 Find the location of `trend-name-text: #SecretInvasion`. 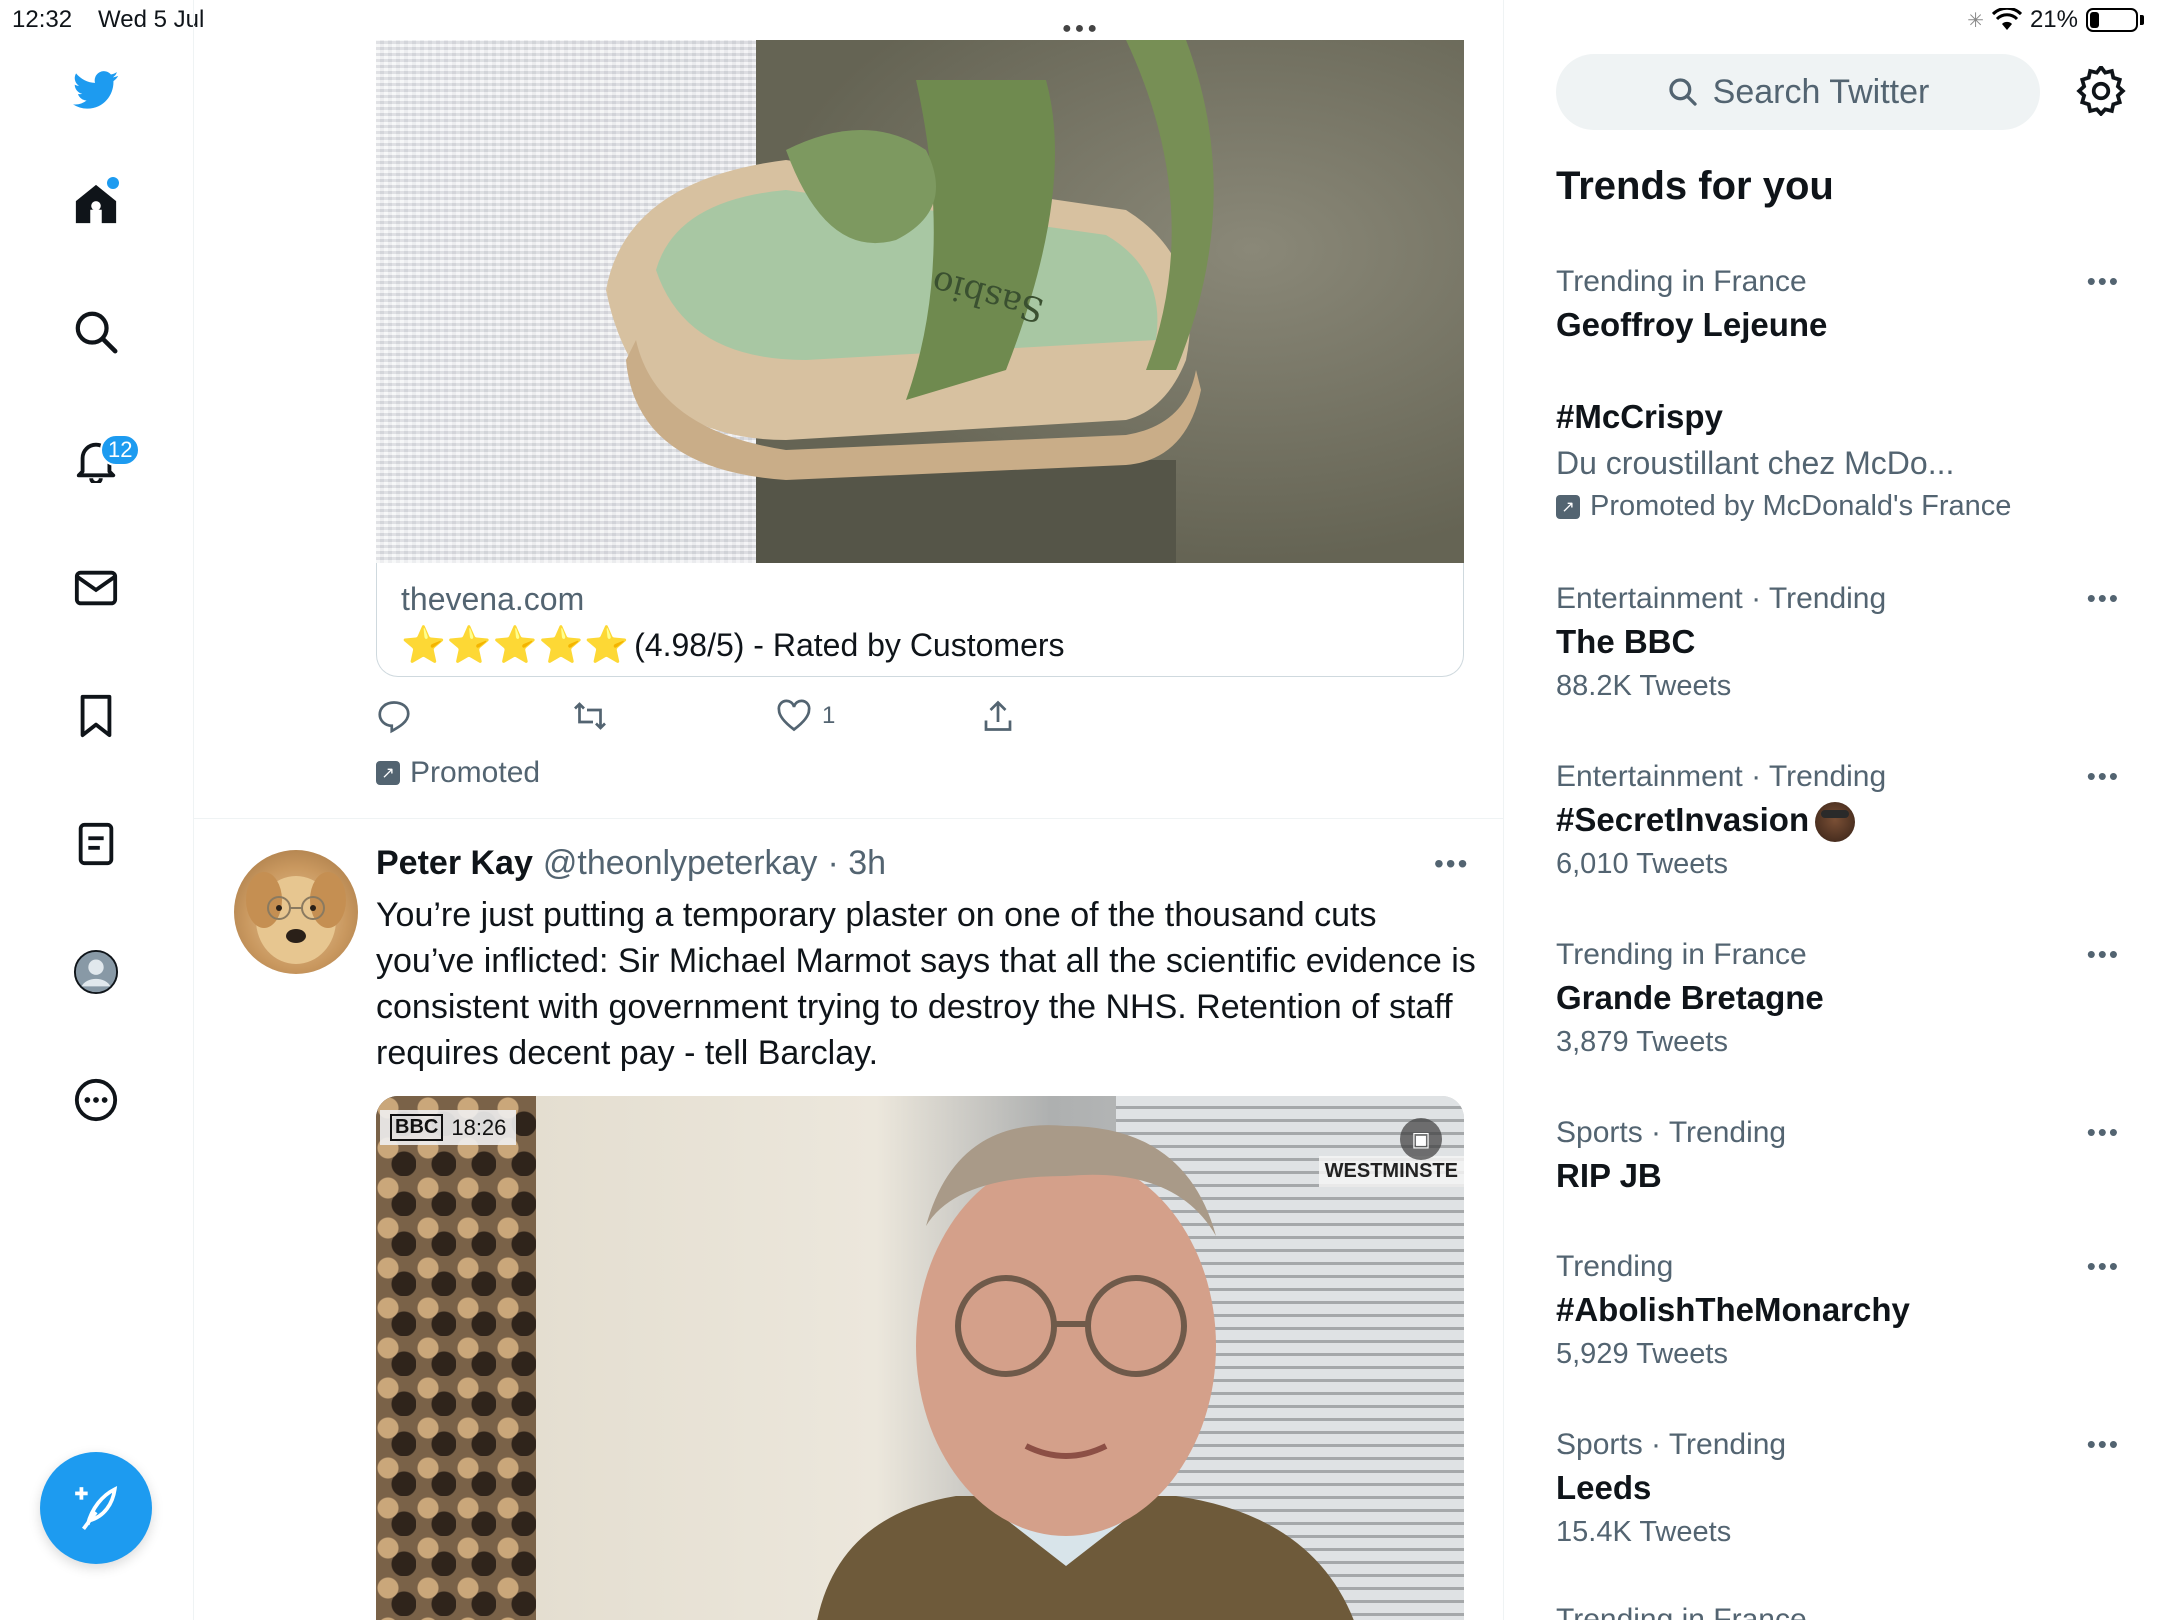

trend-name-text: #SecretInvasion is located at coordinates (1683, 819).